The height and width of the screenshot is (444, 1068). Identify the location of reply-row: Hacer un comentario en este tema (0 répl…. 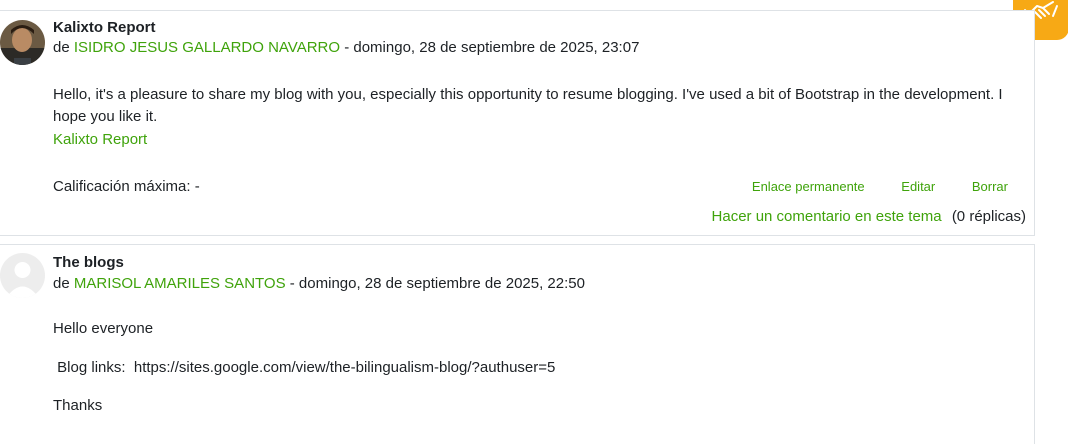
(869, 216).